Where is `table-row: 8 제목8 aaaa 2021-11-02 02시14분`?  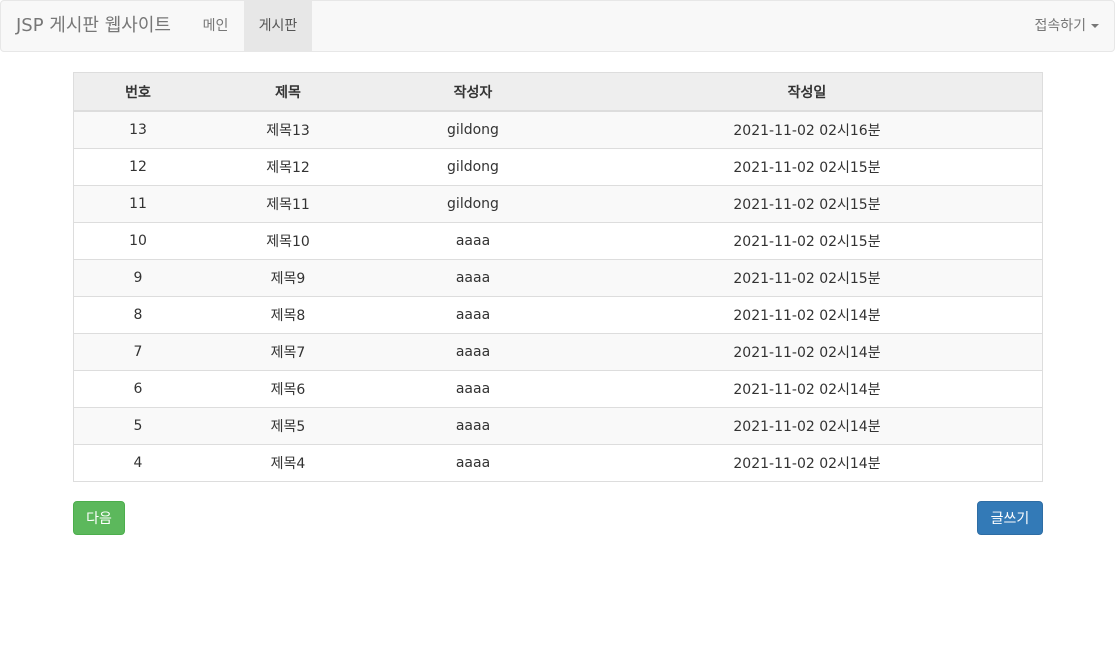
table-row: 8 제목8 aaaa 2021-11-02 02시14분 is located at coordinates (558, 315).